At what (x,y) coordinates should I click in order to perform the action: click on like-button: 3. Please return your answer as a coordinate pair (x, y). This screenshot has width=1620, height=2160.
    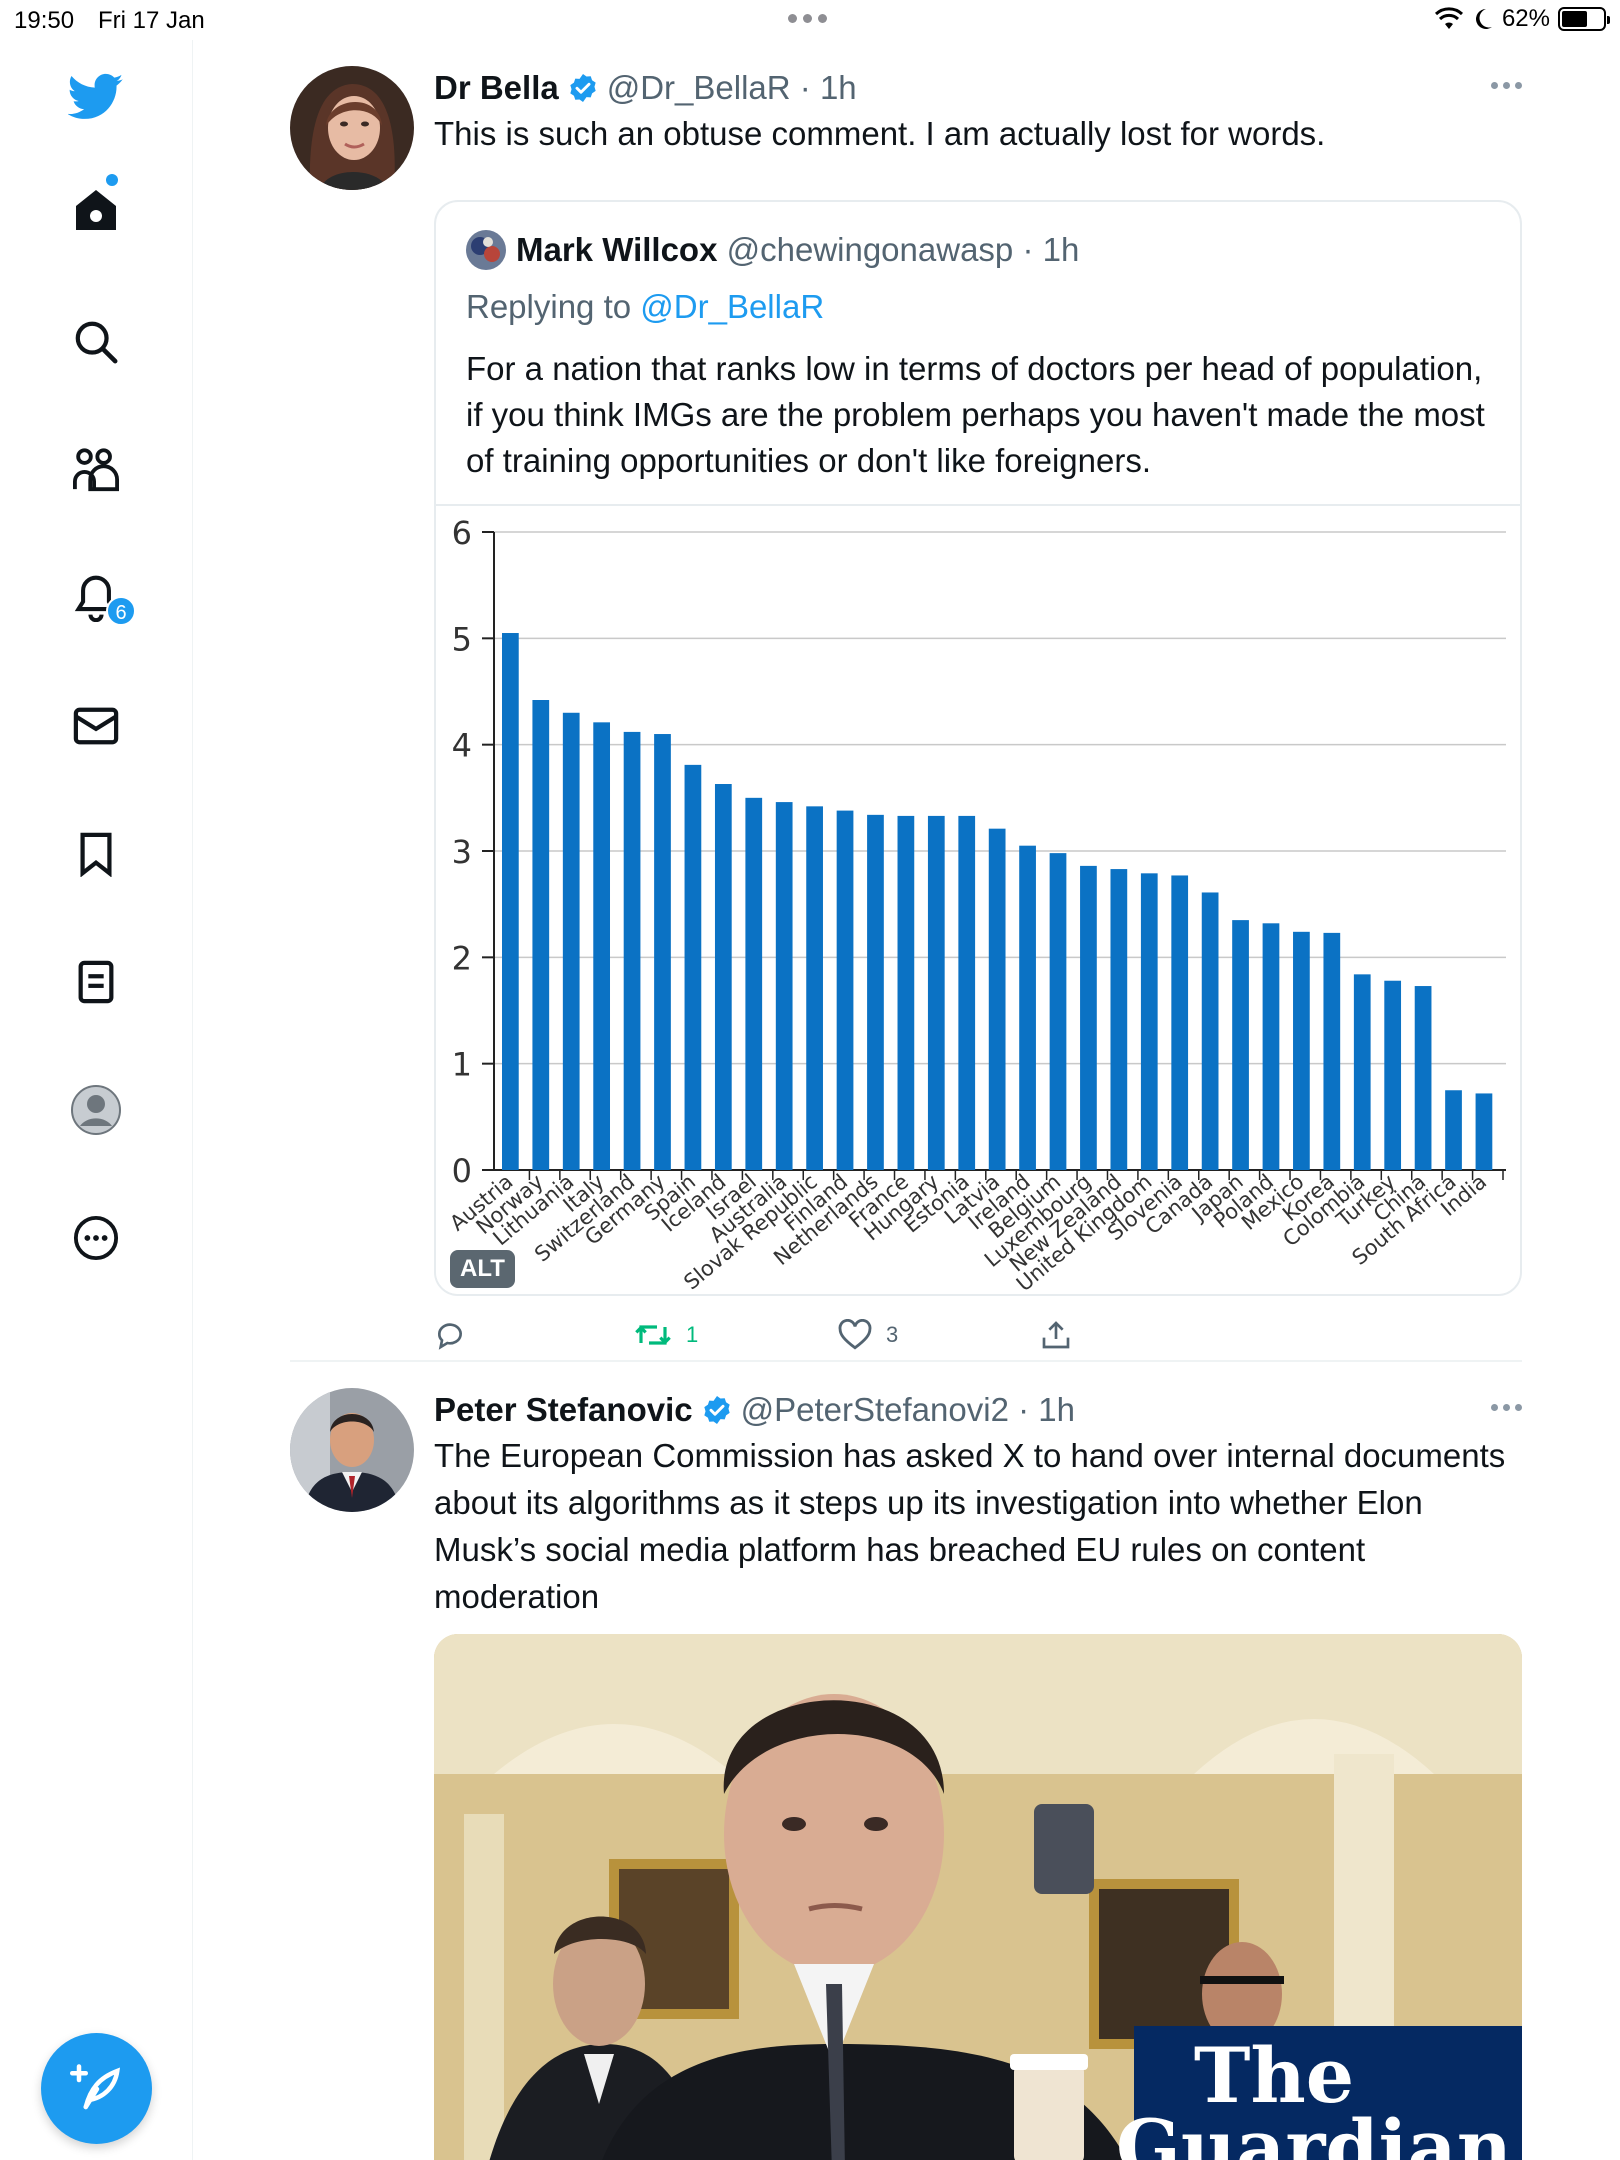
    Looking at the image, I should click on (868, 1335).